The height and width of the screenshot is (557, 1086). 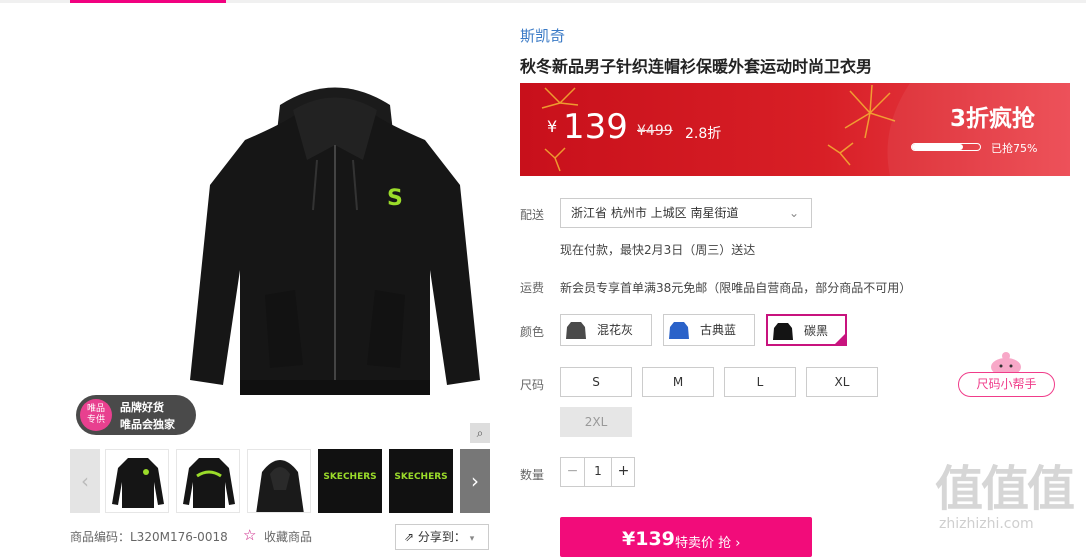 What do you see at coordinates (335, 241) in the screenshot?
I see `hoodie-illustration: S` at bounding box center [335, 241].